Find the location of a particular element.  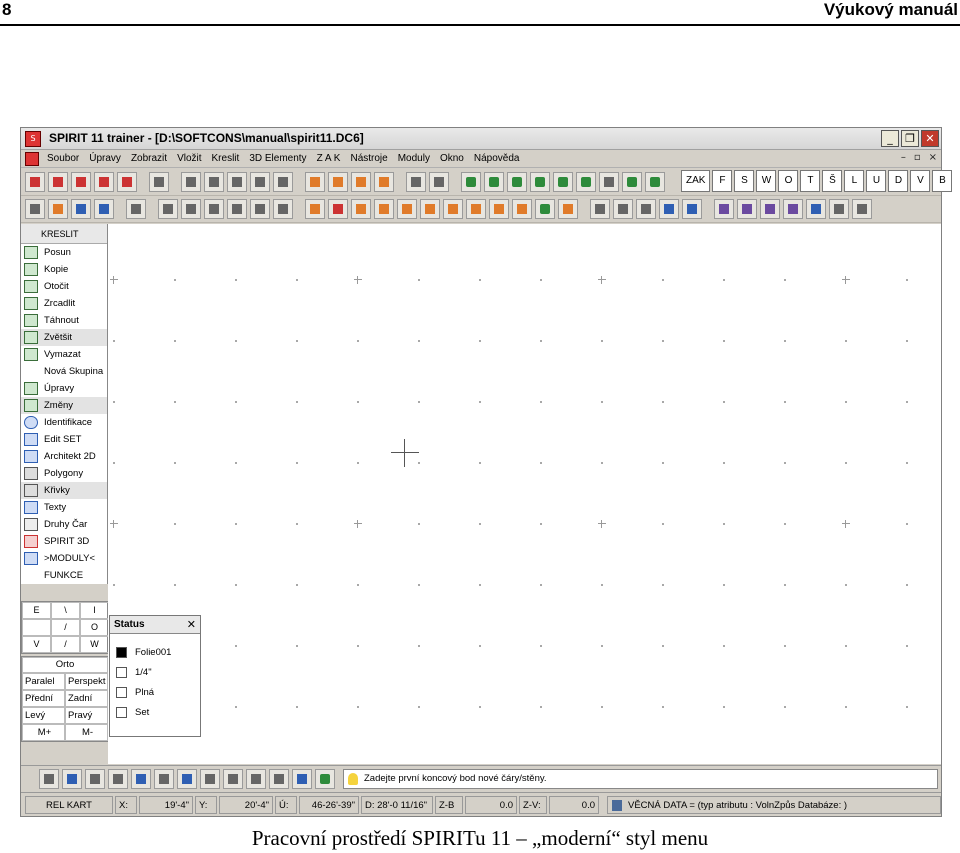

door-icon is located at coordinates (384, 209).